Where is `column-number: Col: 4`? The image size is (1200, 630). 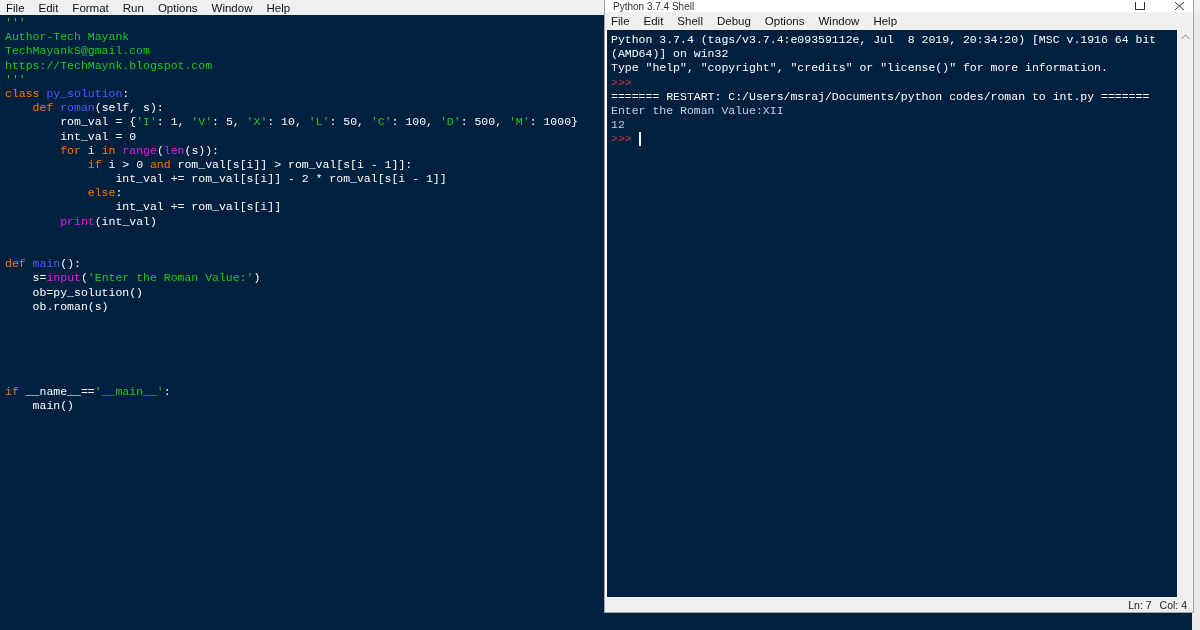
column-number: Col: 4 is located at coordinates (1173, 604).